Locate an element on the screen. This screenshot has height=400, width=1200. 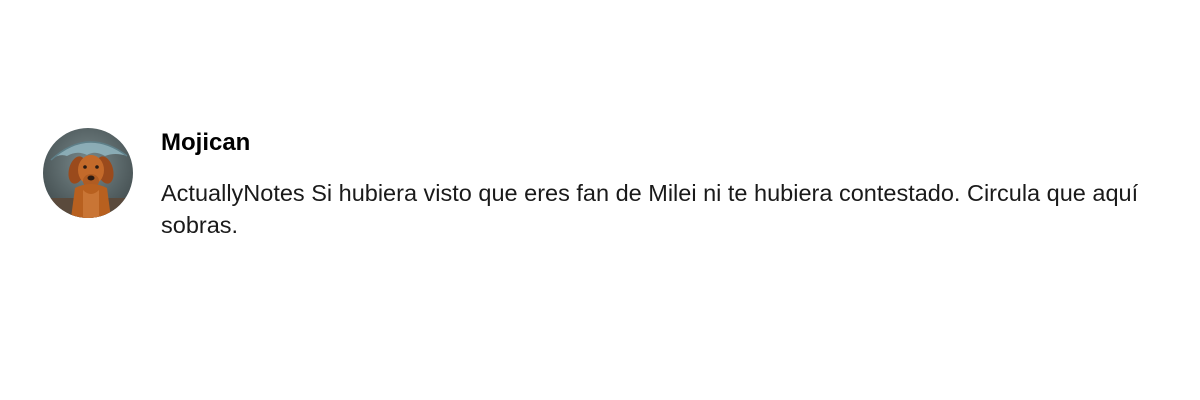
dog-avatar-icon is located at coordinates (88, 173).